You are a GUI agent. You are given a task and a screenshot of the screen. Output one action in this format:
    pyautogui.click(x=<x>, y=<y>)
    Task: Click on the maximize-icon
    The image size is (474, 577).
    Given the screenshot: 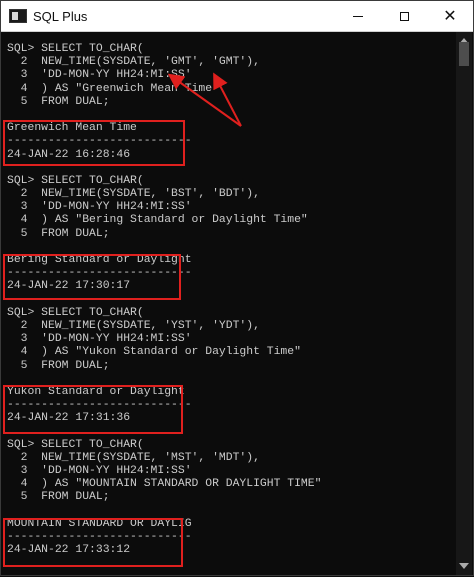 What is the action you would take?
    pyautogui.click(x=404, y=16)
    